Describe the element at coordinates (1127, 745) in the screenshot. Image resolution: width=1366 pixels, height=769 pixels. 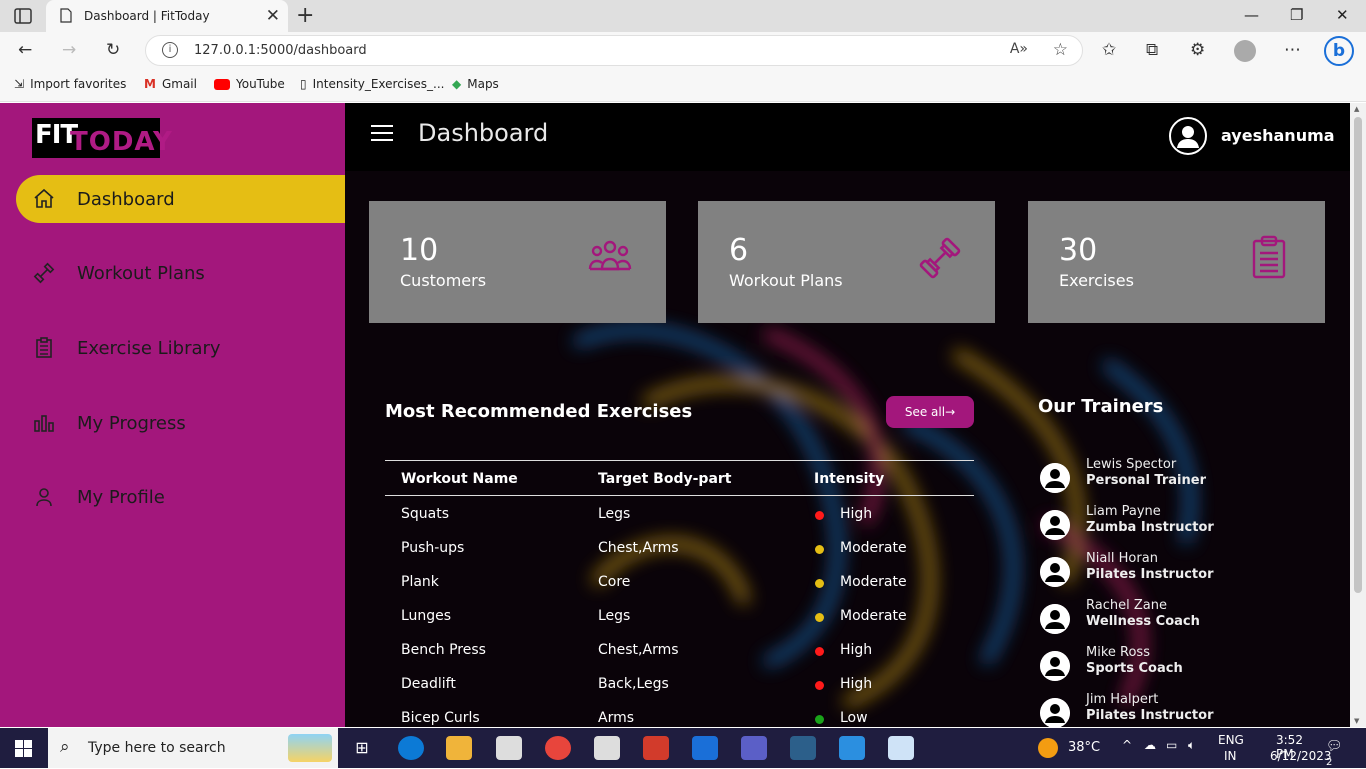
I see `tray-chevron-icon: ^` at that location.